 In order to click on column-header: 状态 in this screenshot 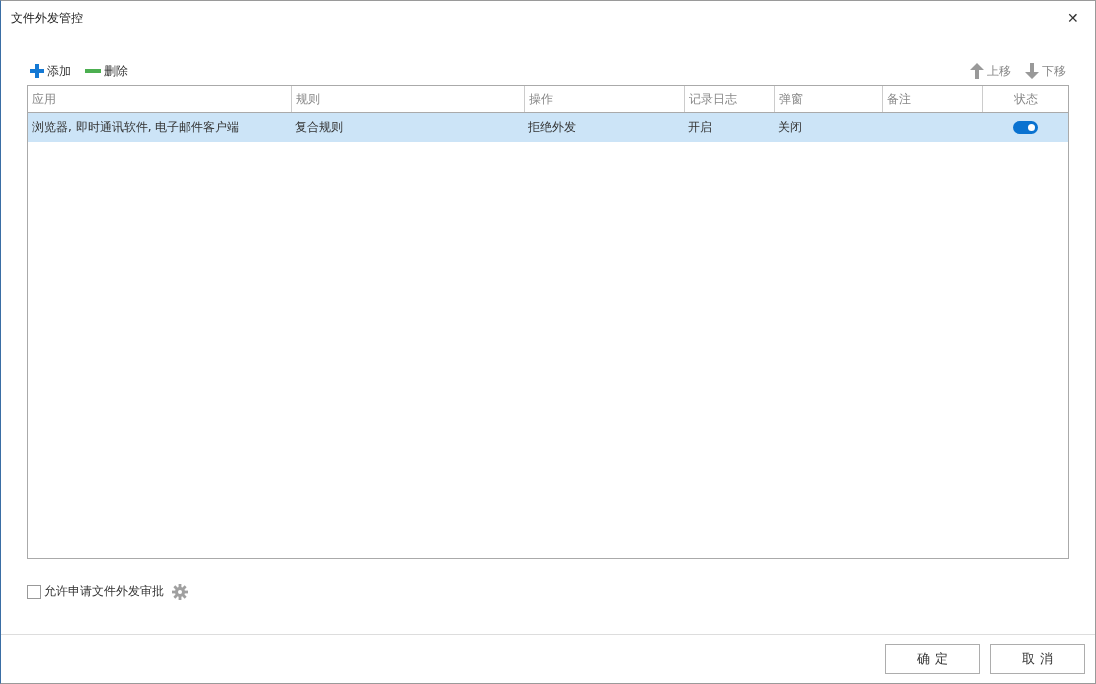, I will do `click(1025, 99)`.